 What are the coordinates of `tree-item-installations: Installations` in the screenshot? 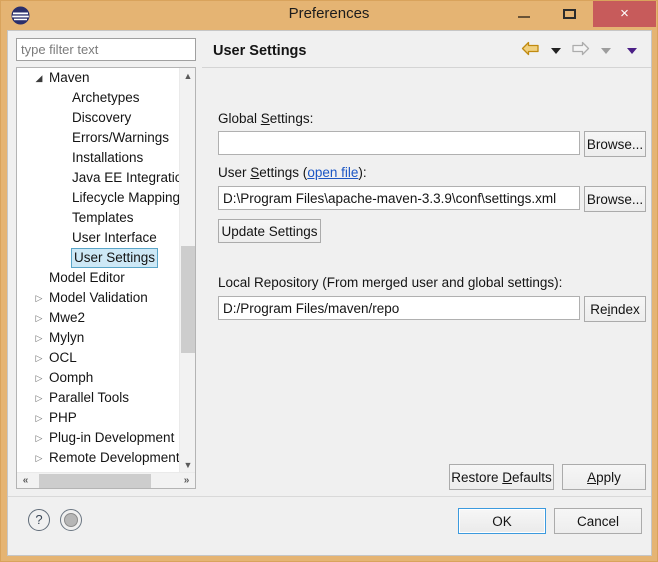 It's located at (98, 158).